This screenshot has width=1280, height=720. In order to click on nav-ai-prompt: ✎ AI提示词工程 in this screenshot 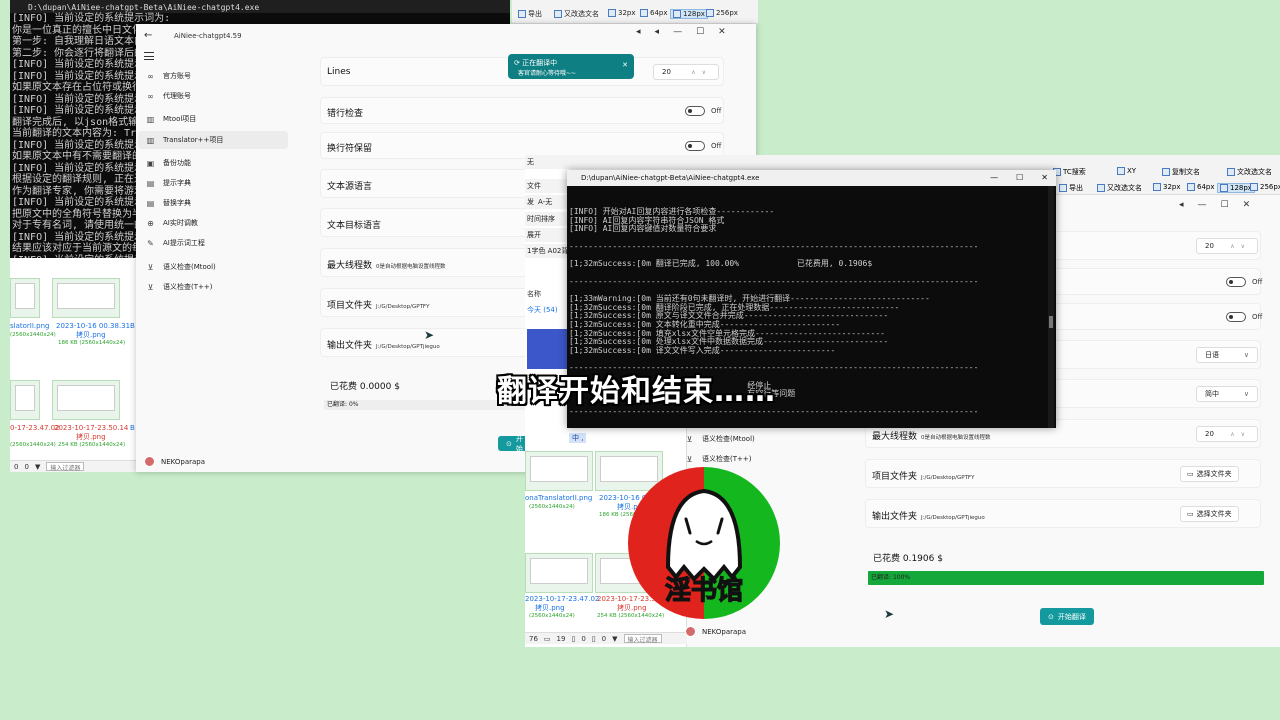, I will do `click(213, 243)`.